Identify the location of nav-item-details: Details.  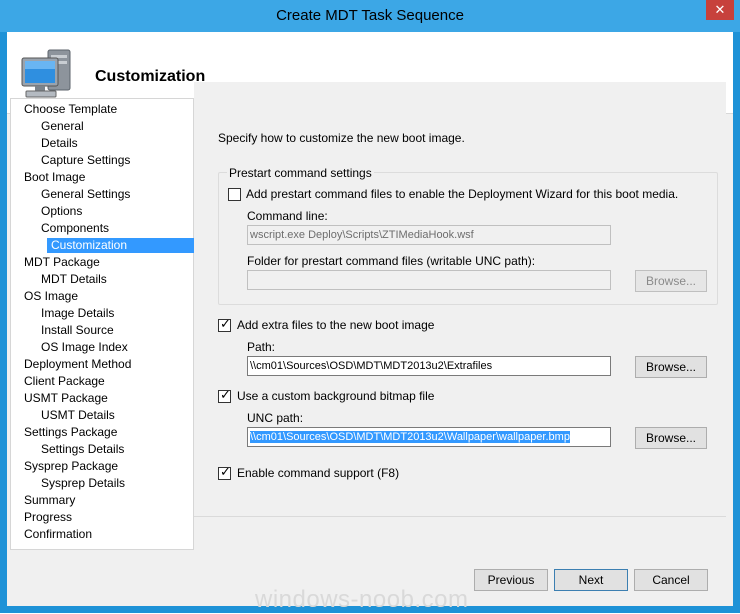
(59, 143).